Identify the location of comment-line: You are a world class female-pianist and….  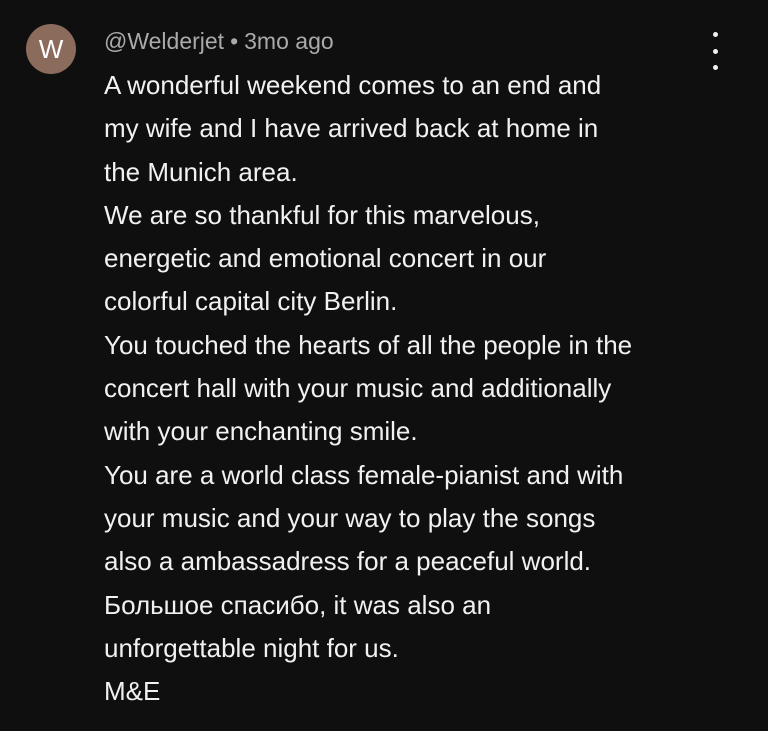
(364, 474).